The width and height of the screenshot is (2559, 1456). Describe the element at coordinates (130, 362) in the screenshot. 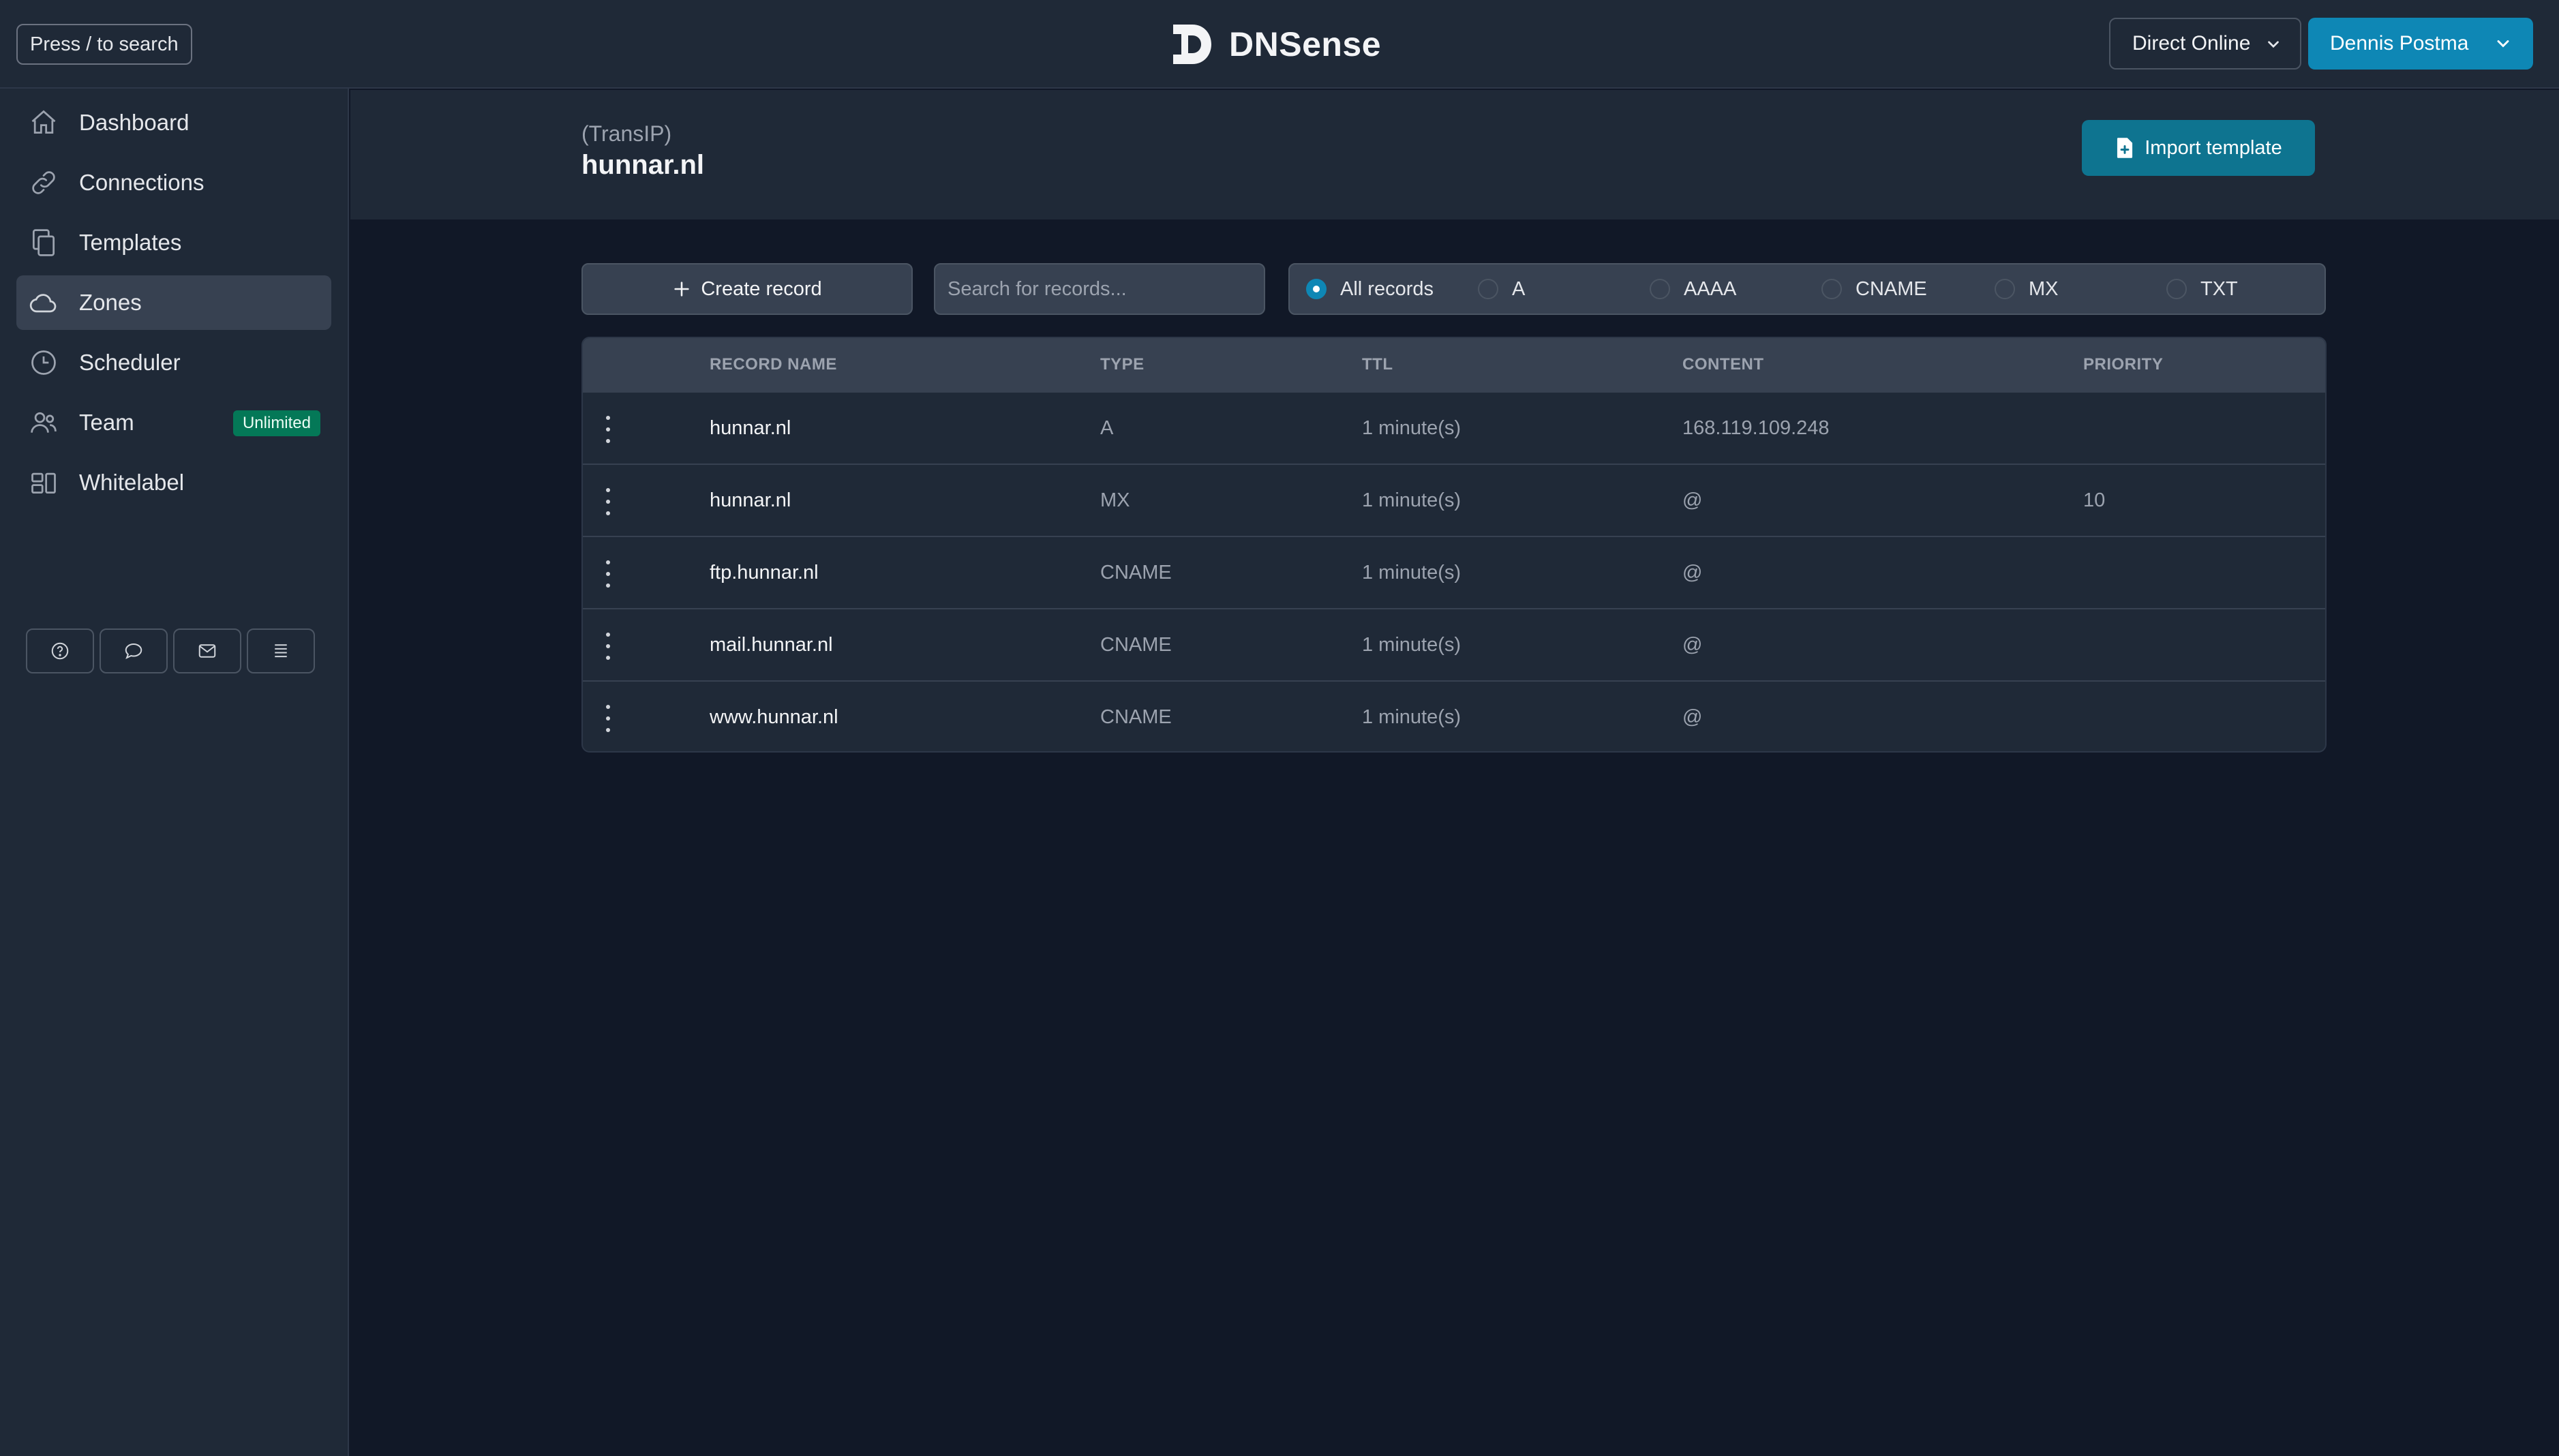

I see `sidebar-item-label: Scheduler` at that location.